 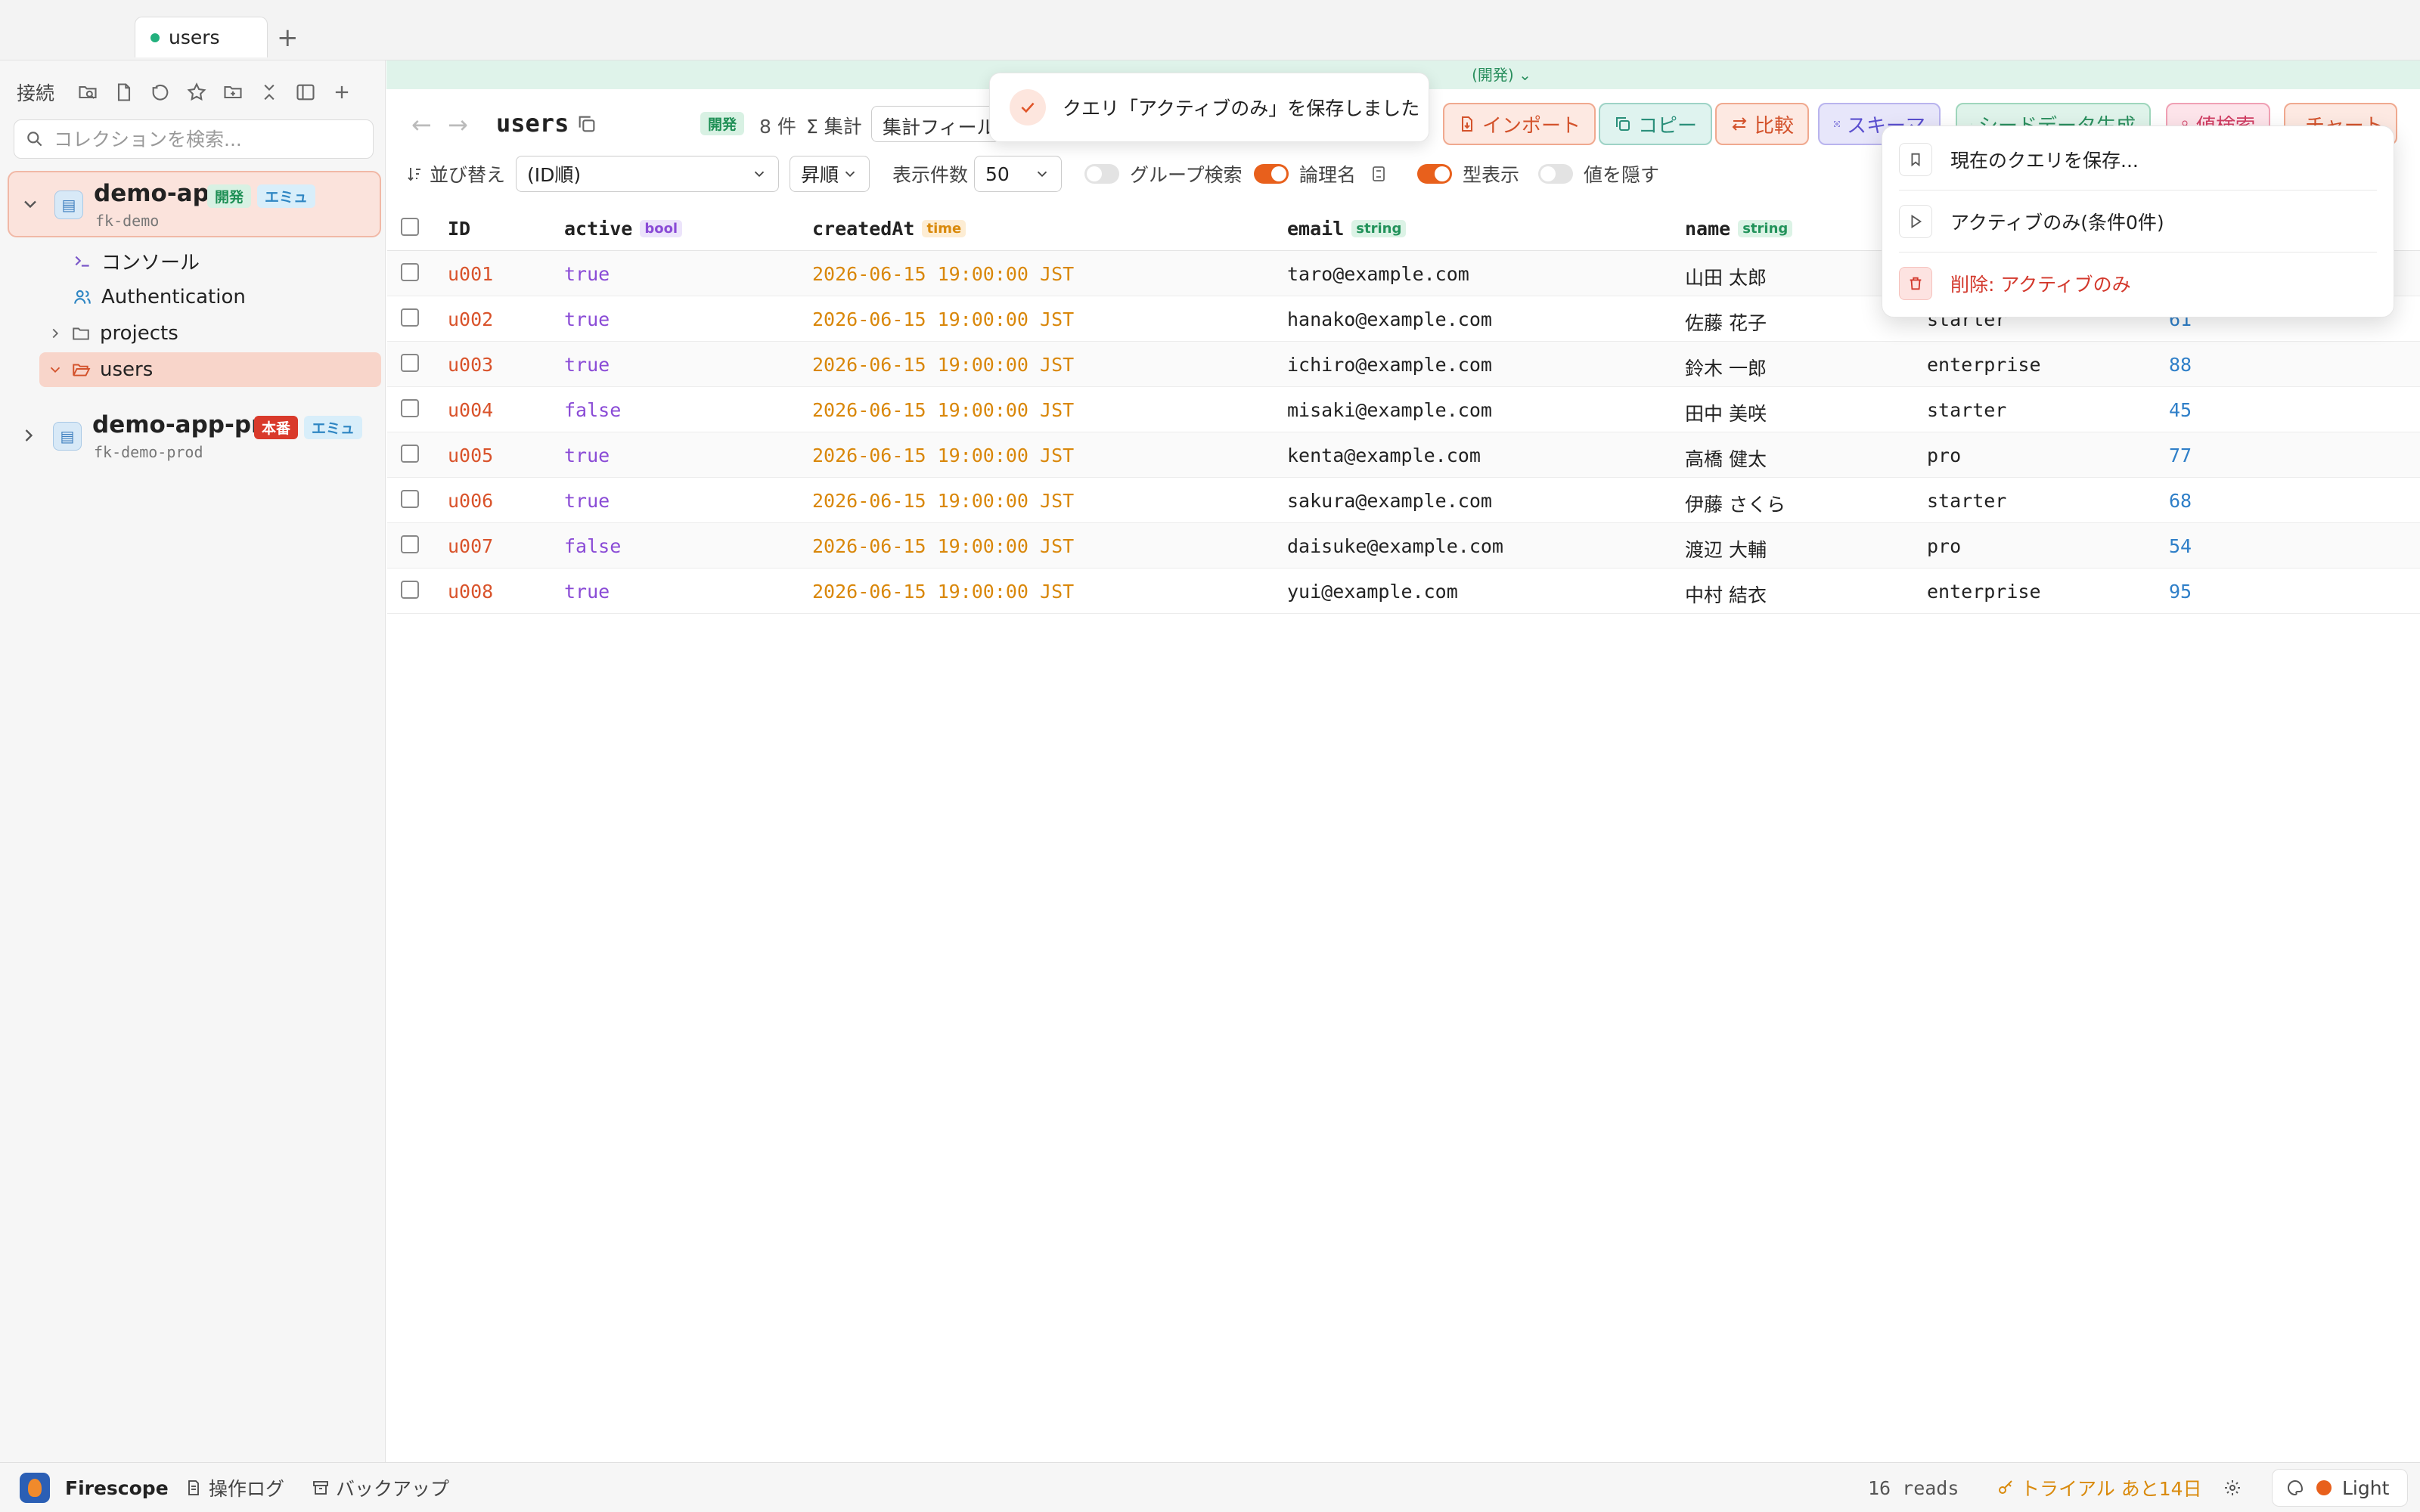 What do you see at coordinates (210, 369) in the screenshot?
I see `tree-item-users: users` at bounding box center [210, 369].